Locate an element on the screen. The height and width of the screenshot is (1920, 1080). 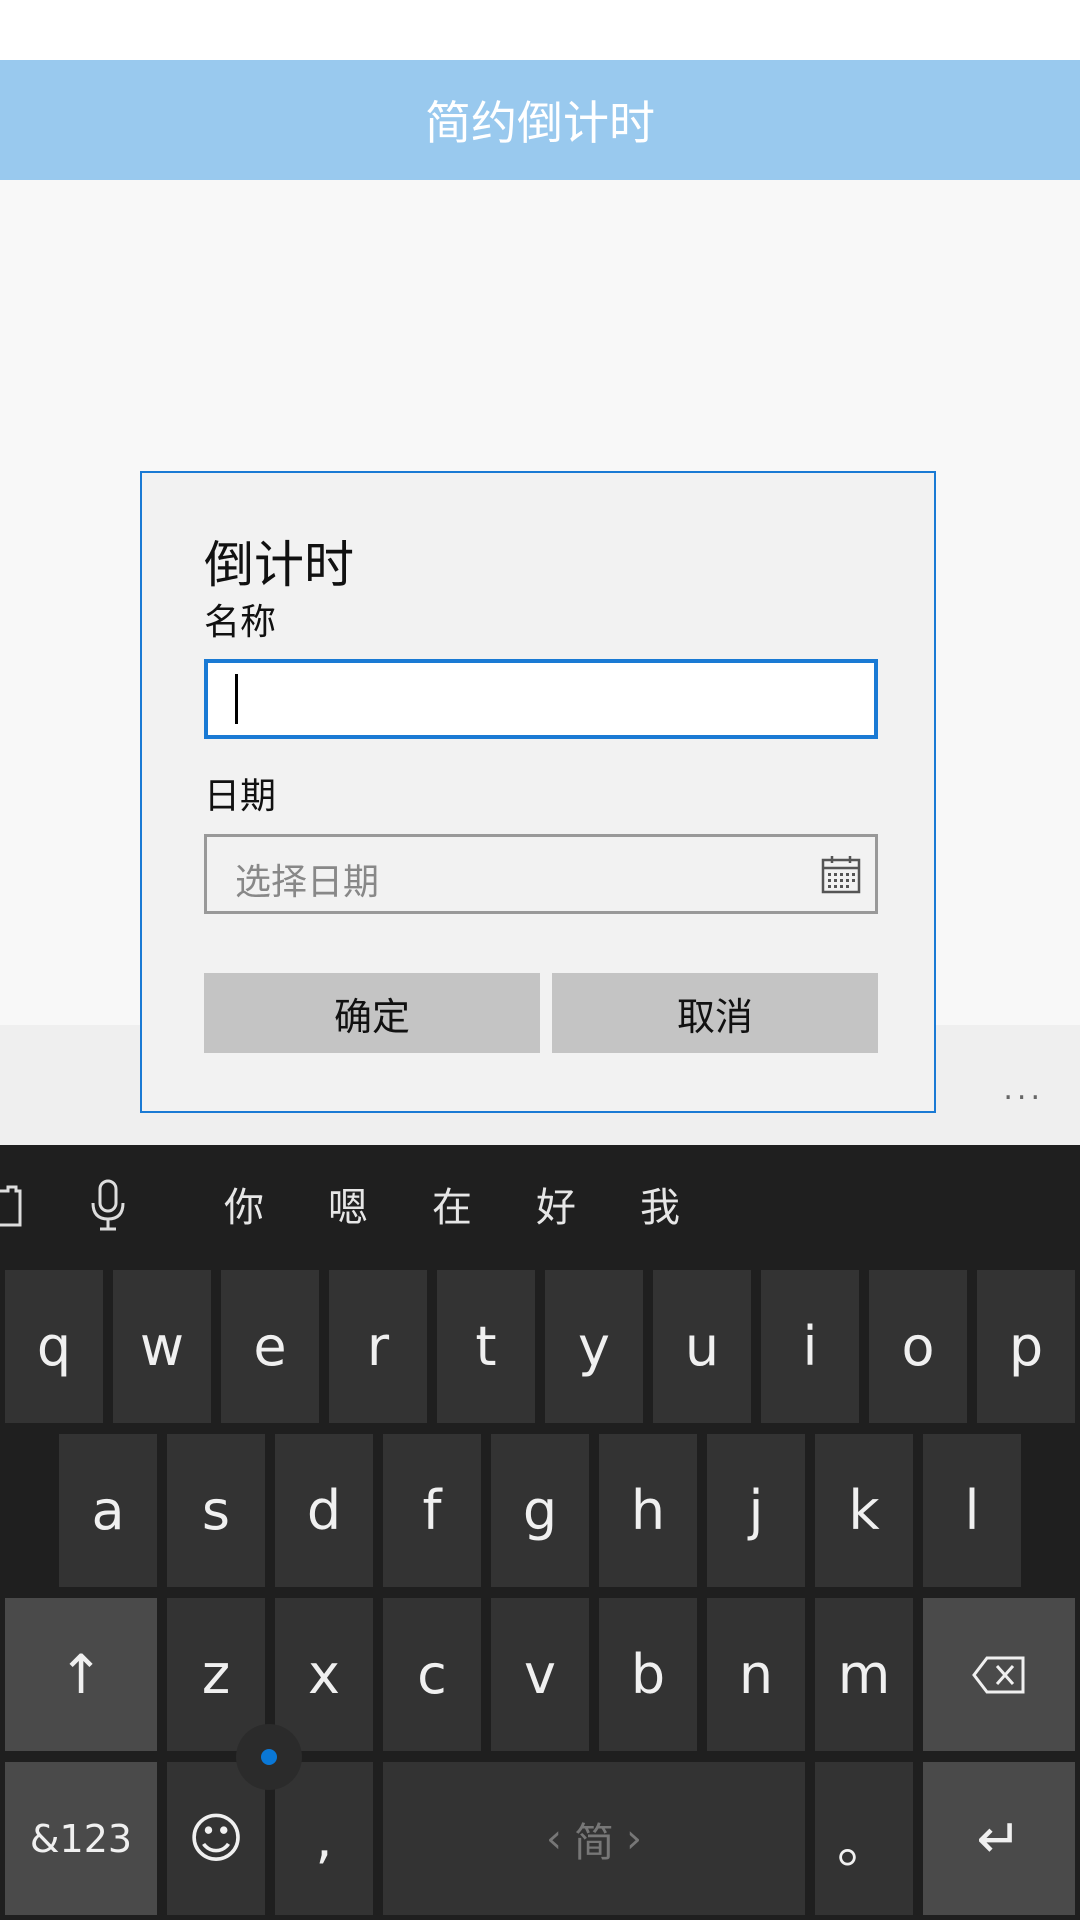
date-picker: 选择日期 is located at coordinates (541, 874).